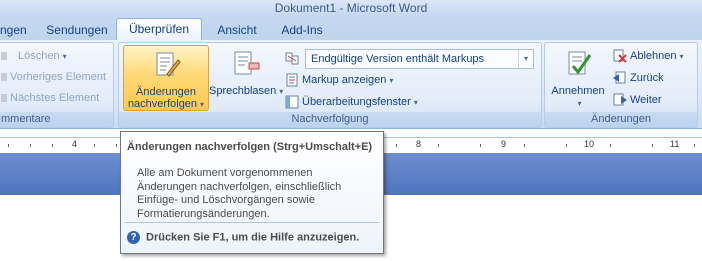  I want to click on previous-comment-button: Vorheriges Element, so click(53, 77).